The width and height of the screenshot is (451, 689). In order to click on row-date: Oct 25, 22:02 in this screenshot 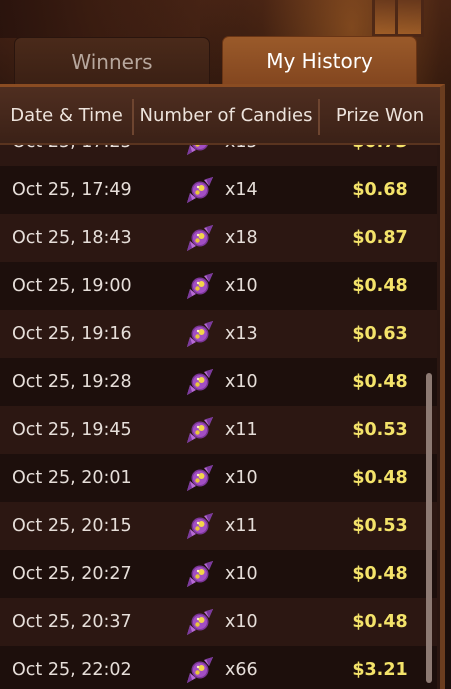, I will do `click(72, 670)`.